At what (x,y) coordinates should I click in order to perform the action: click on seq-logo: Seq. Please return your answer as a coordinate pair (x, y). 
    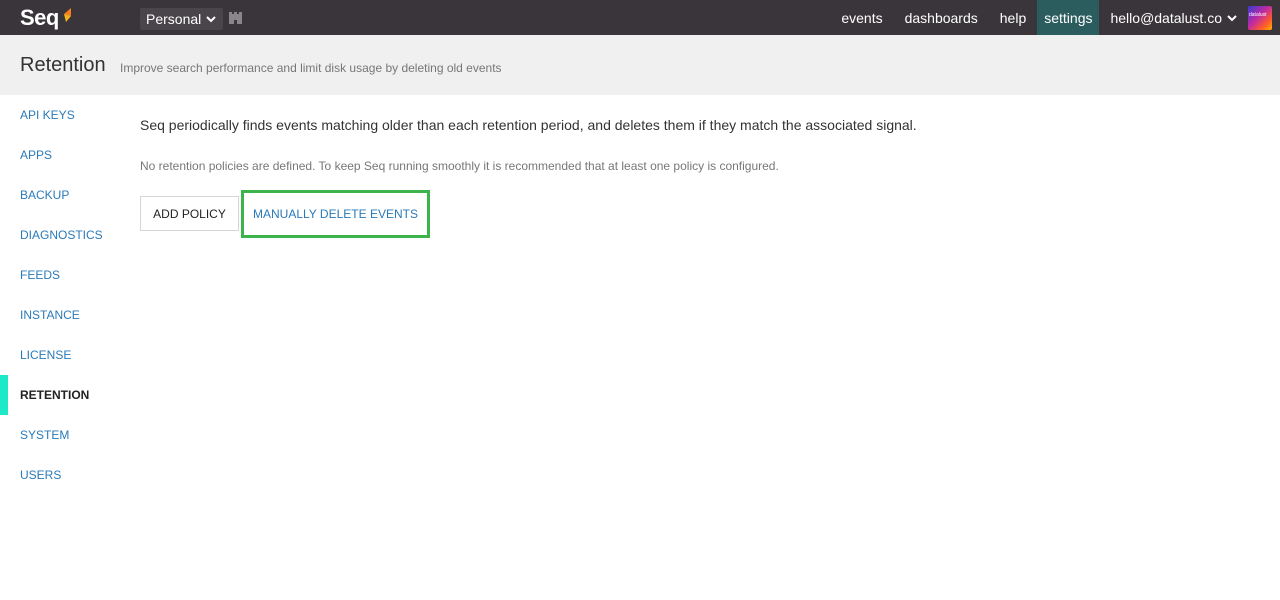
    Looking at the image, I should click on (46, 18).